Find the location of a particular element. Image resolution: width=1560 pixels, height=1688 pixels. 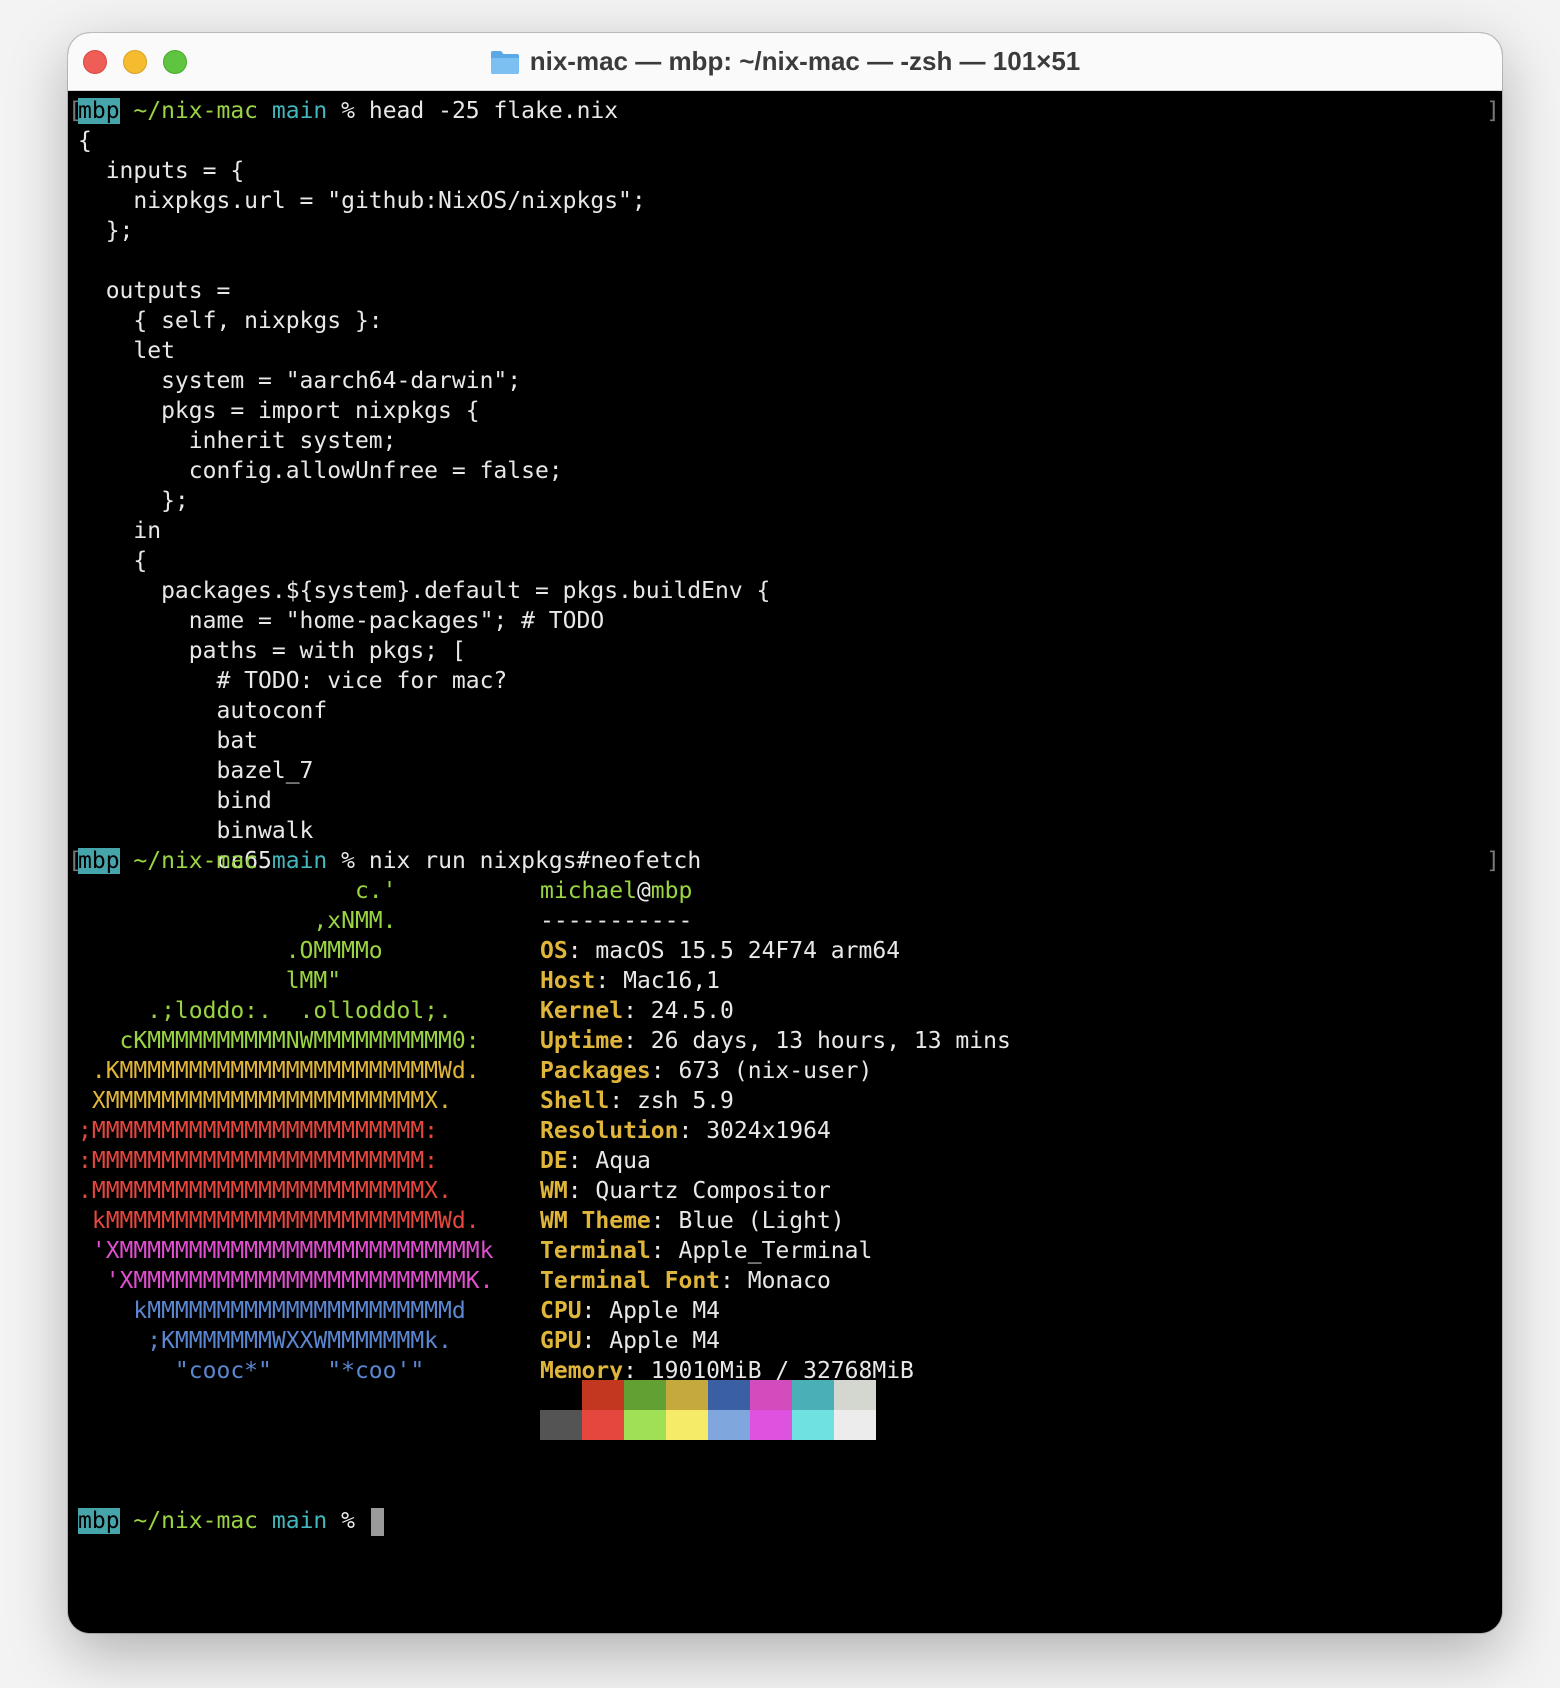

prompt-line-3: mbp ~/nix-mac main % is located at coordinates (231, 1521).